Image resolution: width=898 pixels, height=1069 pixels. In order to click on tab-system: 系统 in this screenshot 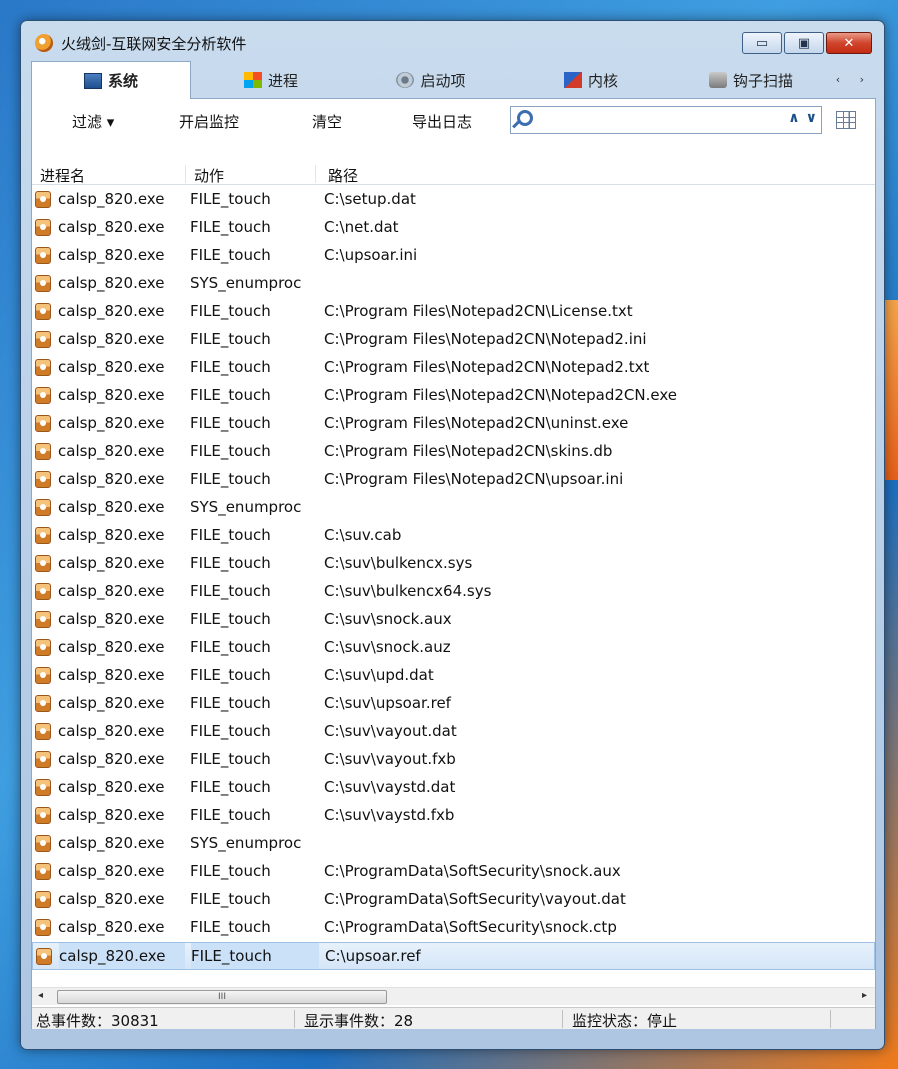, I will do `click(111, 80)`.